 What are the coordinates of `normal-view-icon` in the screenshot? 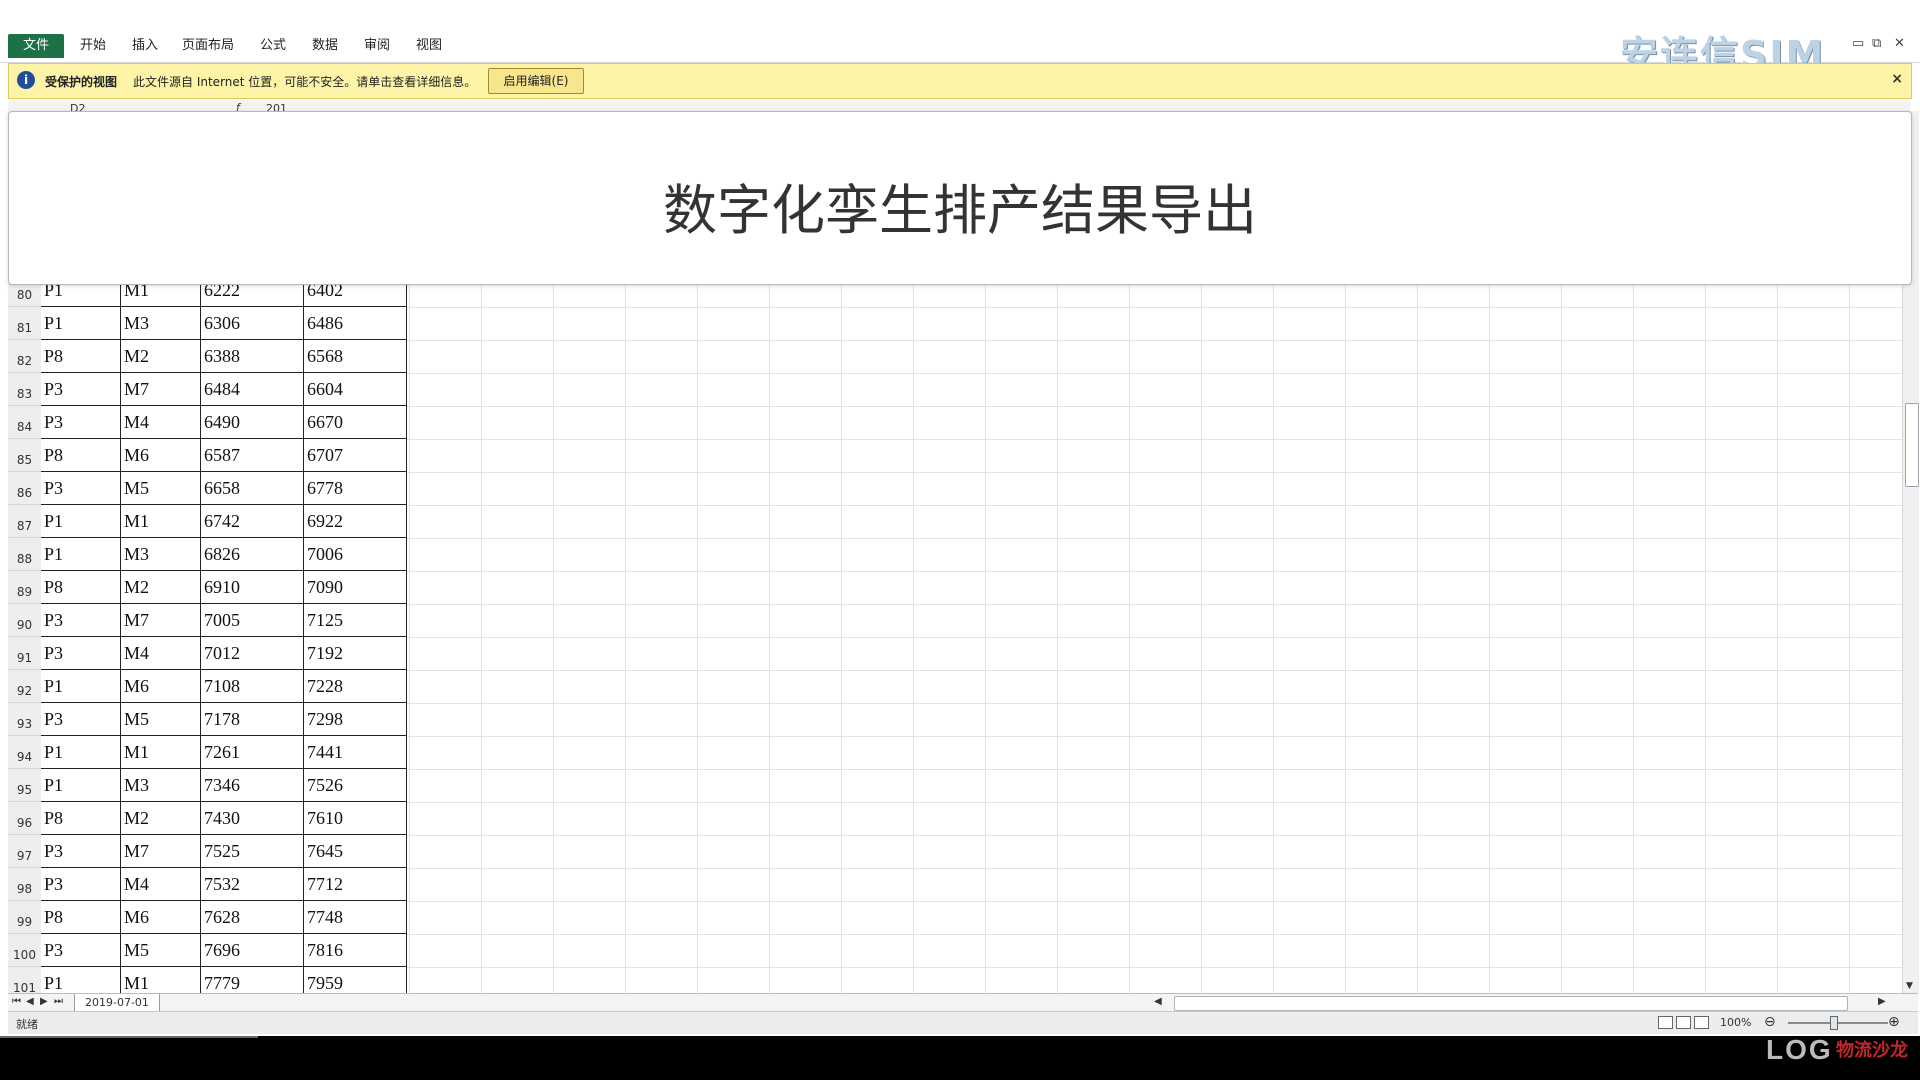 It's located at (1665, 1022).